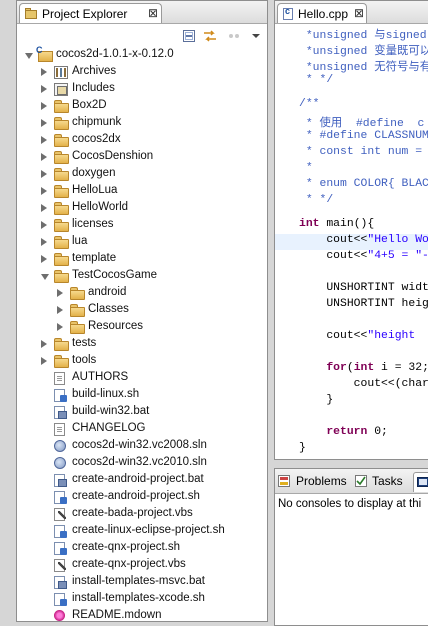  What do you see at coordinates (351, 370) in the screenshot?
I see `code-line: for(int i = 32;` at bounding box center [351, 370].